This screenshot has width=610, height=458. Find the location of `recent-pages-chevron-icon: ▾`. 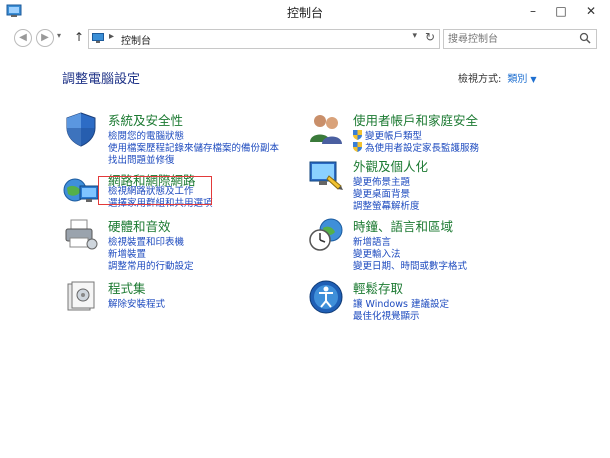

recent-pages-chevron-icon: ▾ is located at coordinates (59, 35).